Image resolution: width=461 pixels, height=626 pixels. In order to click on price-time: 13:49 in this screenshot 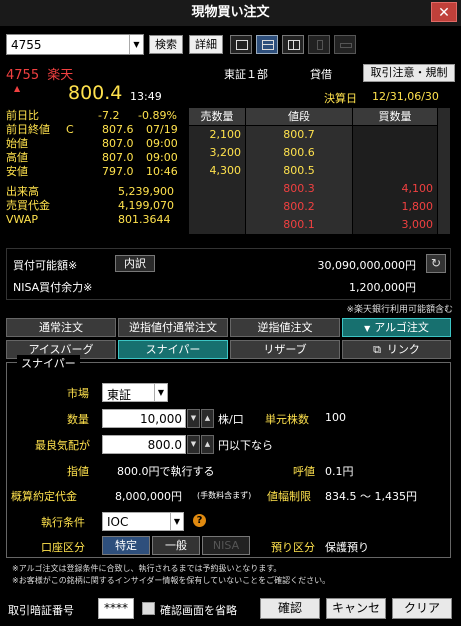, I will do `click(146, 96)`.